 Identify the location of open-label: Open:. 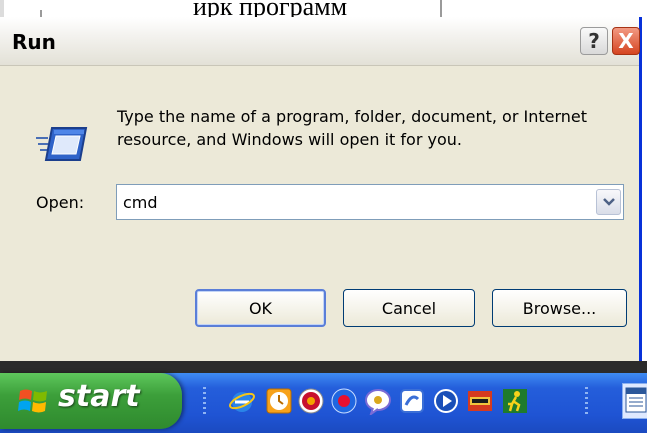
(60, 202).